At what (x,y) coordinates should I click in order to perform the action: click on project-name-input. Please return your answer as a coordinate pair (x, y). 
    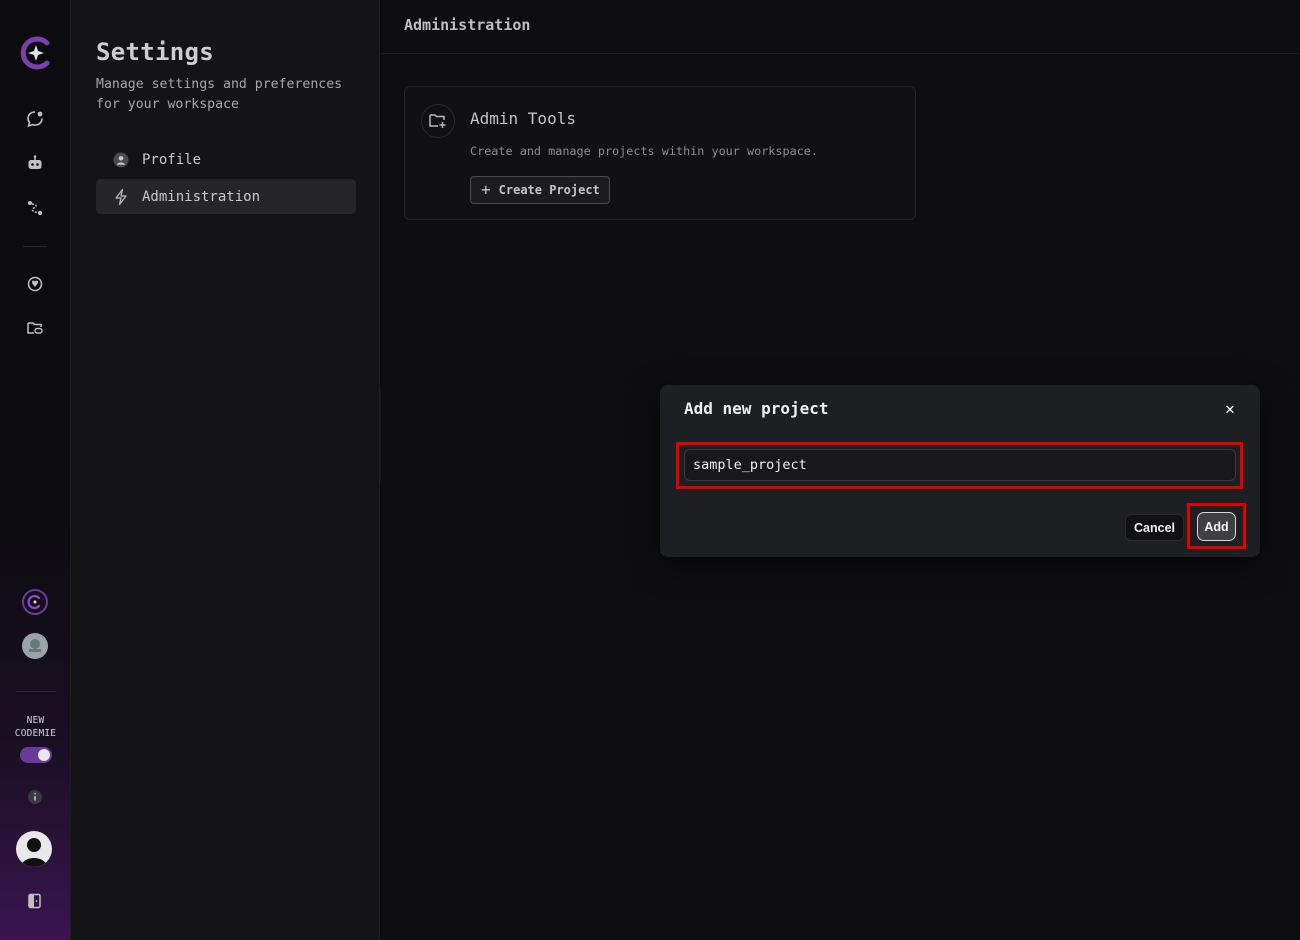
    Looking at the image, I should click on (960, 465).